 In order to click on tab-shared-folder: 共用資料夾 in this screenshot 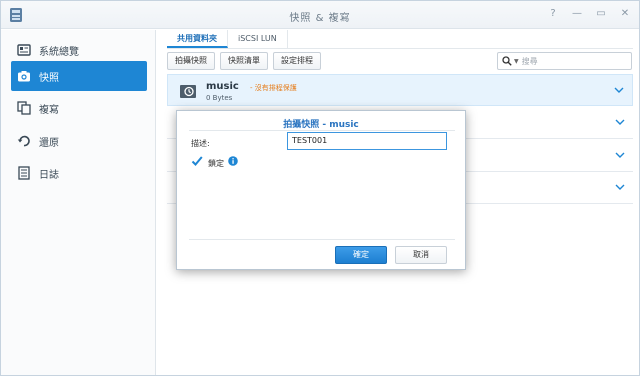, I will do `click(197, 39)`.